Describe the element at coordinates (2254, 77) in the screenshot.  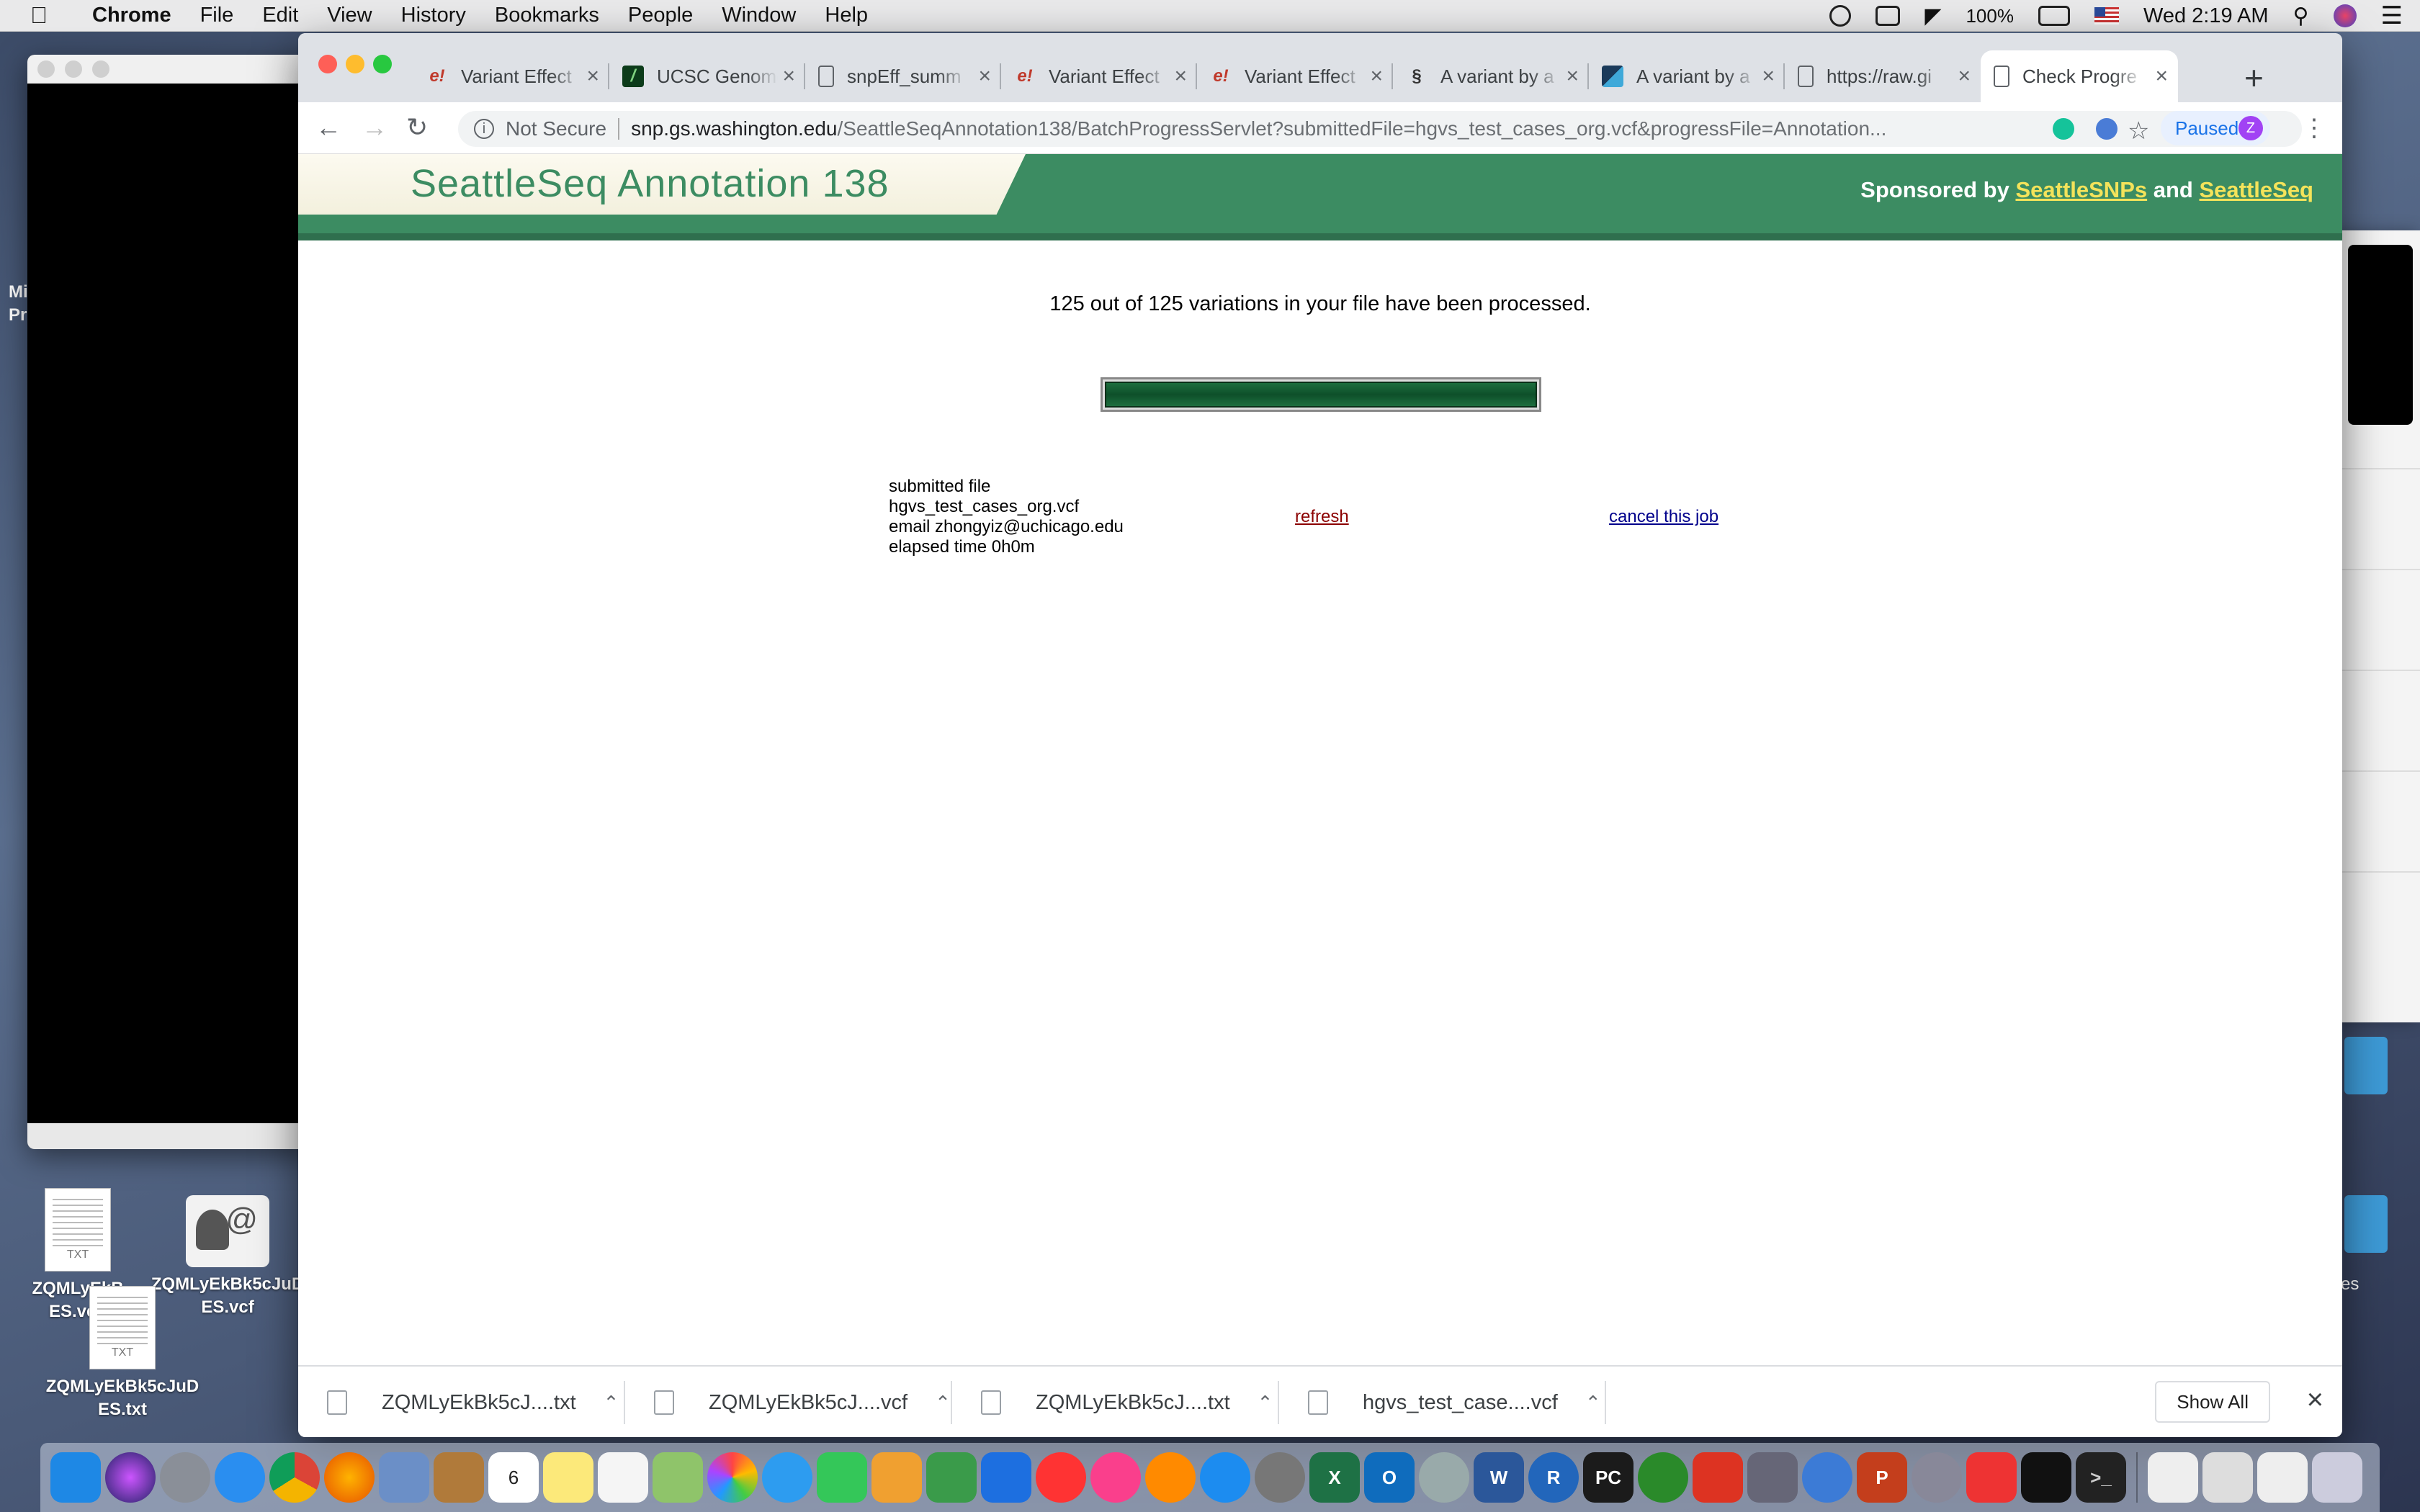
I see `new-tab-button: +` at that location.